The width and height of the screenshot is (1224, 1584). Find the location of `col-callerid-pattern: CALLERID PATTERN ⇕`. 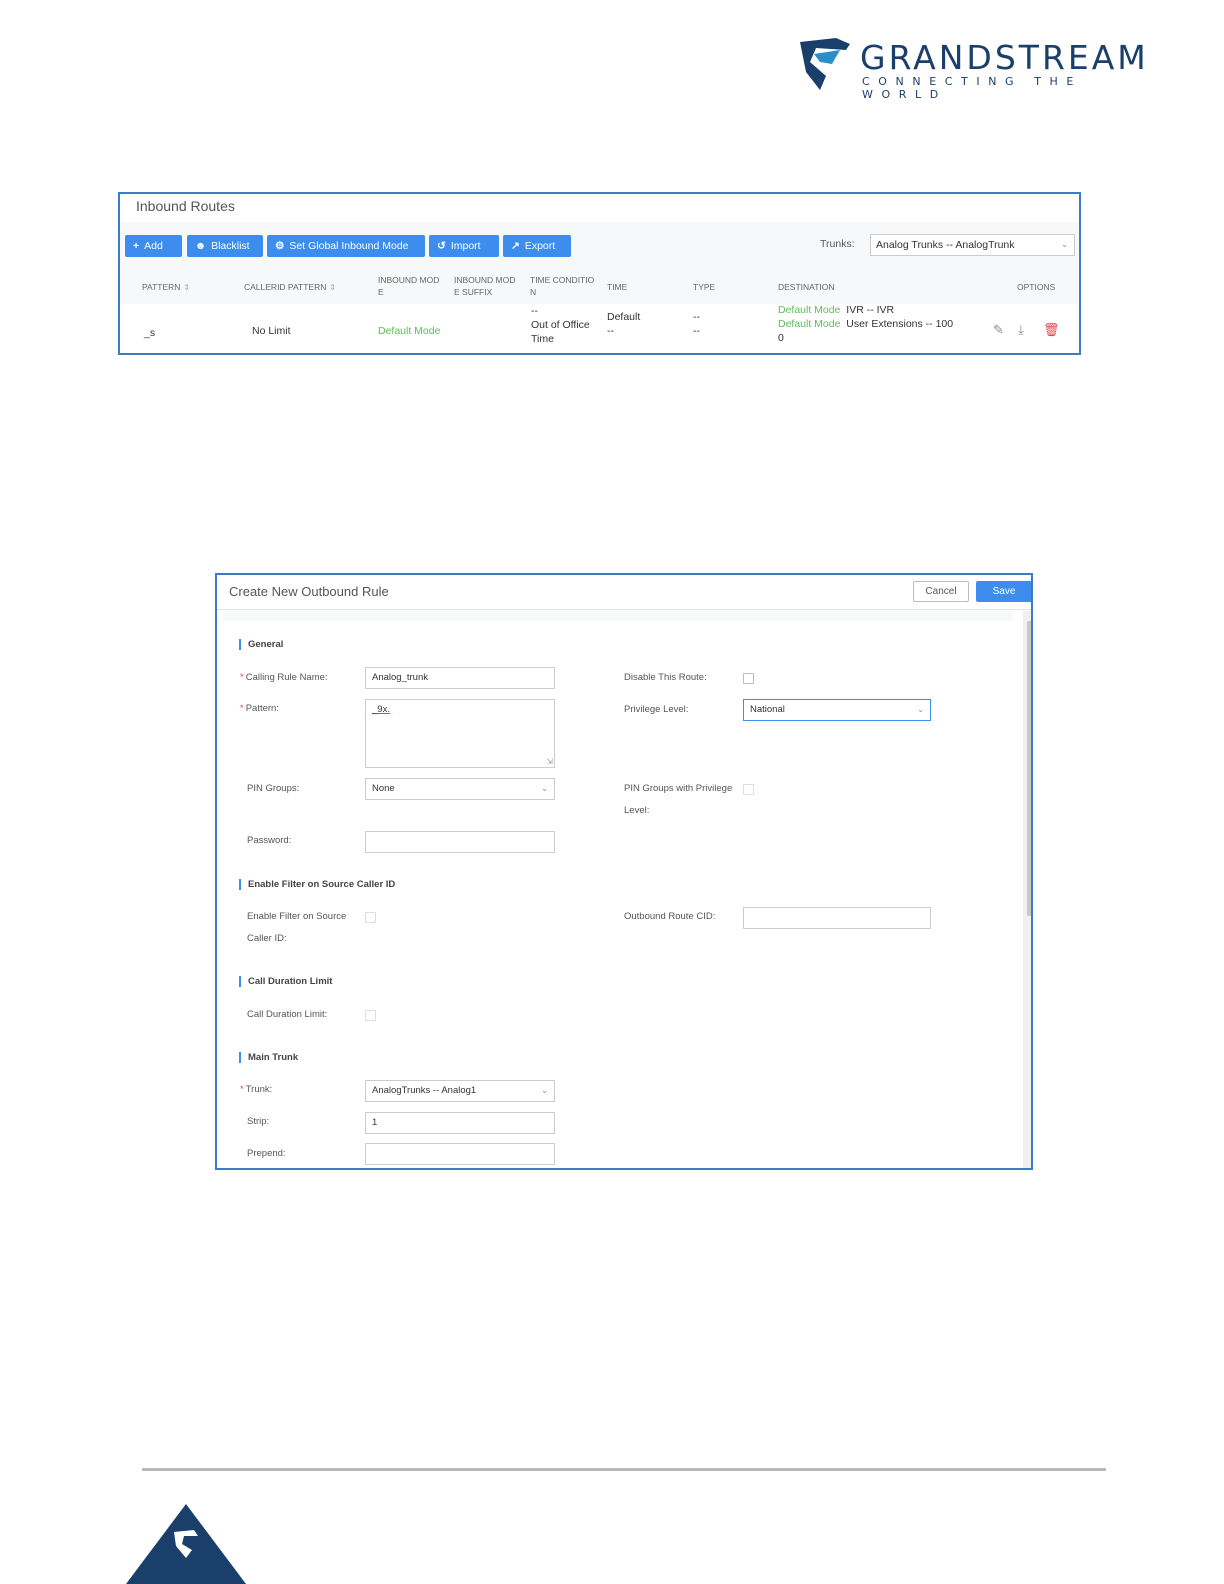

col-callerid-pattern: CALLERID PATTERN ⇕ is located at coordinates (290, 287).